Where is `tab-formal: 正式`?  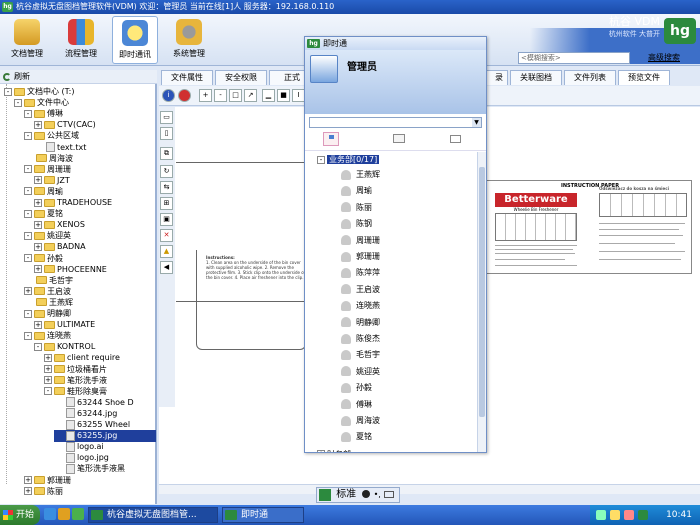
tab-formal: 正式 is located at coordinates (289, 77).